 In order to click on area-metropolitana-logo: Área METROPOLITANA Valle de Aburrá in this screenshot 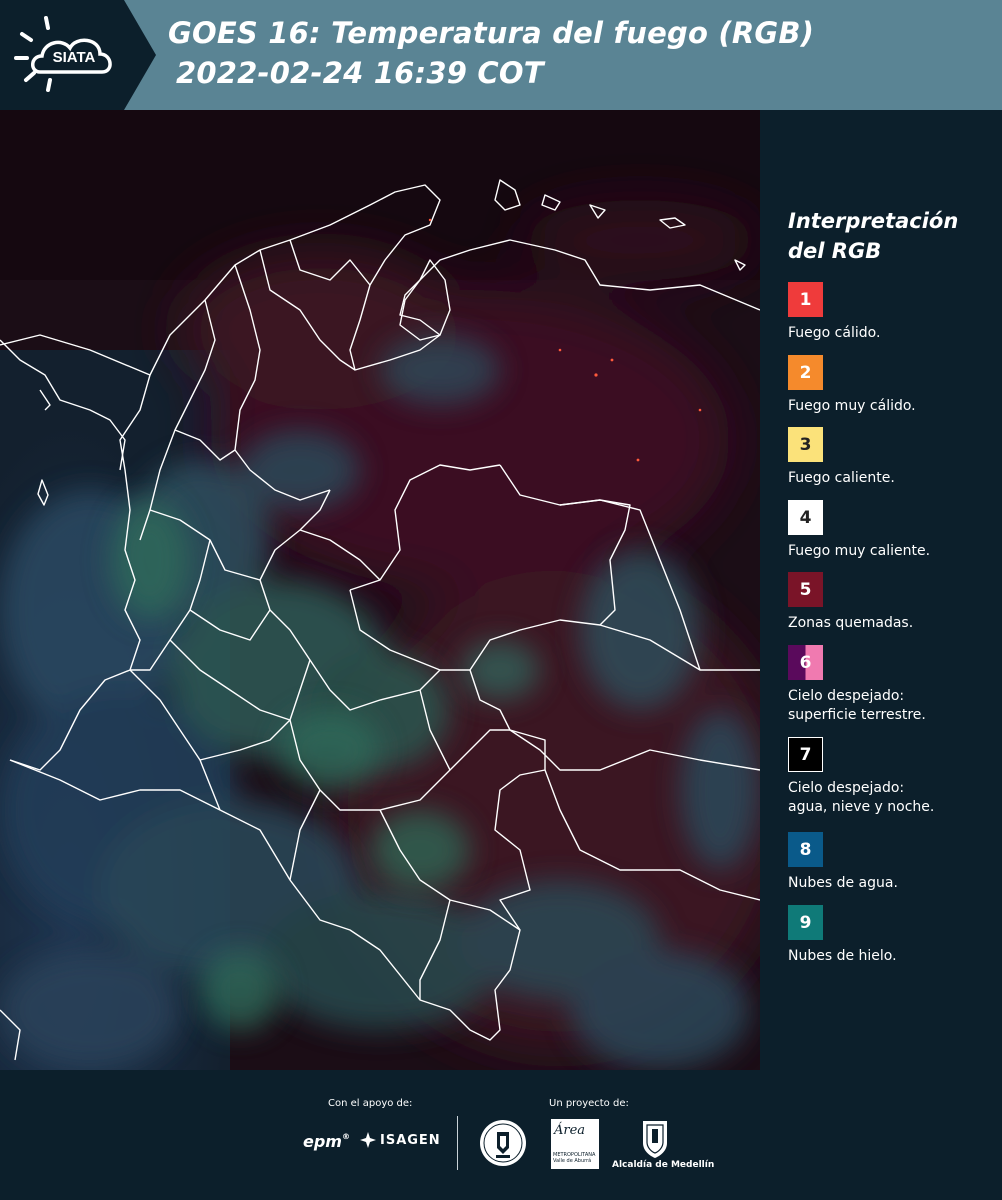, I will do `click(575, 1144)`.